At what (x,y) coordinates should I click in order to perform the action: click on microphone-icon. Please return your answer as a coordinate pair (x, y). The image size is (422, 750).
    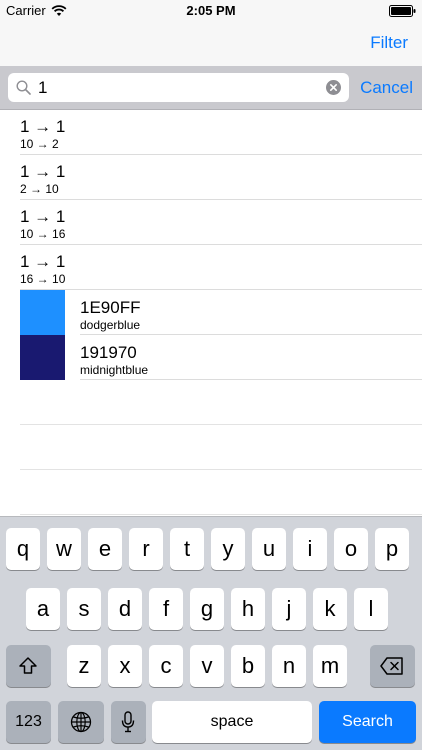
    Looking at the image, I should click on (128, 722).